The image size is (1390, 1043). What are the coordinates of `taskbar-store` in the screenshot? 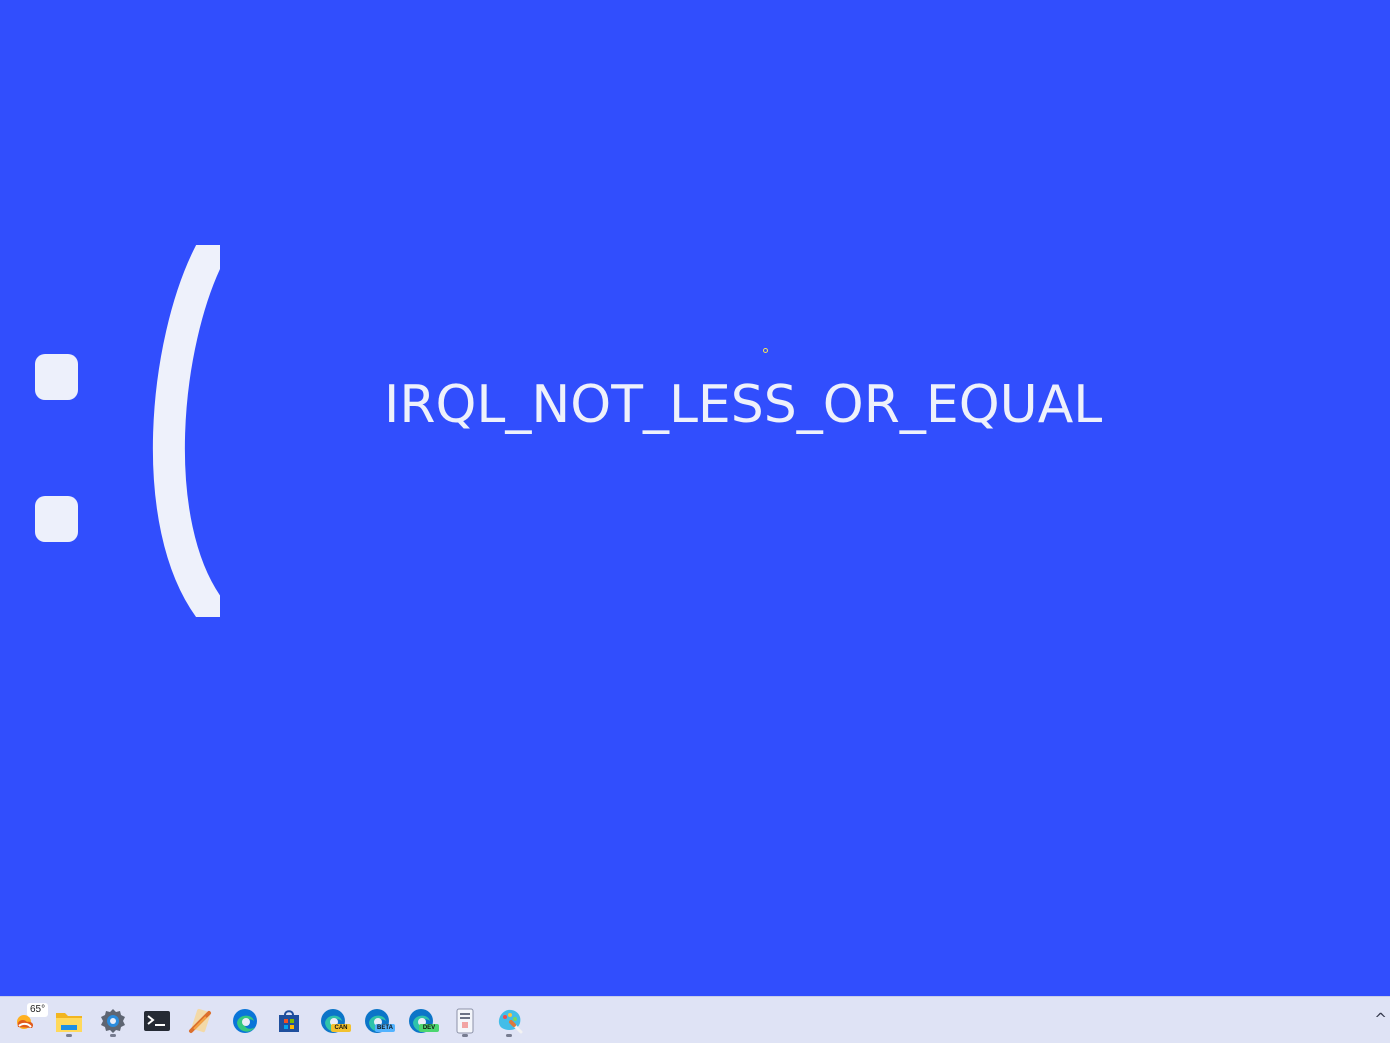 It's located at (289, 1021).